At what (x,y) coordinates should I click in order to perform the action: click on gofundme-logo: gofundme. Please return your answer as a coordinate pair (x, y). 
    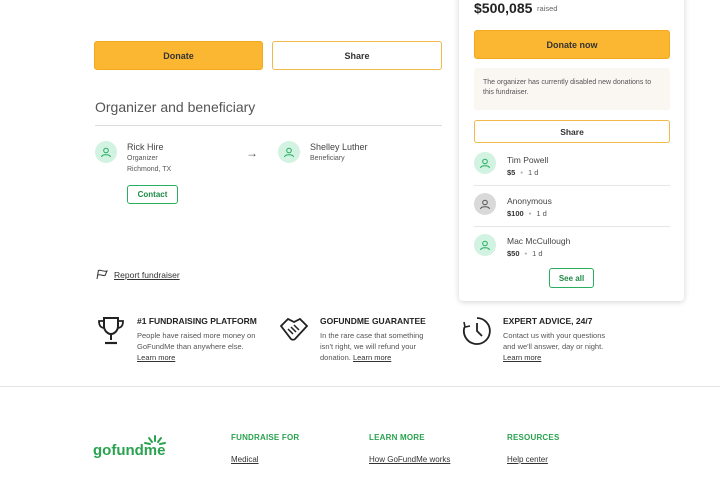
    Looking at the image, I should click on (131, 449).